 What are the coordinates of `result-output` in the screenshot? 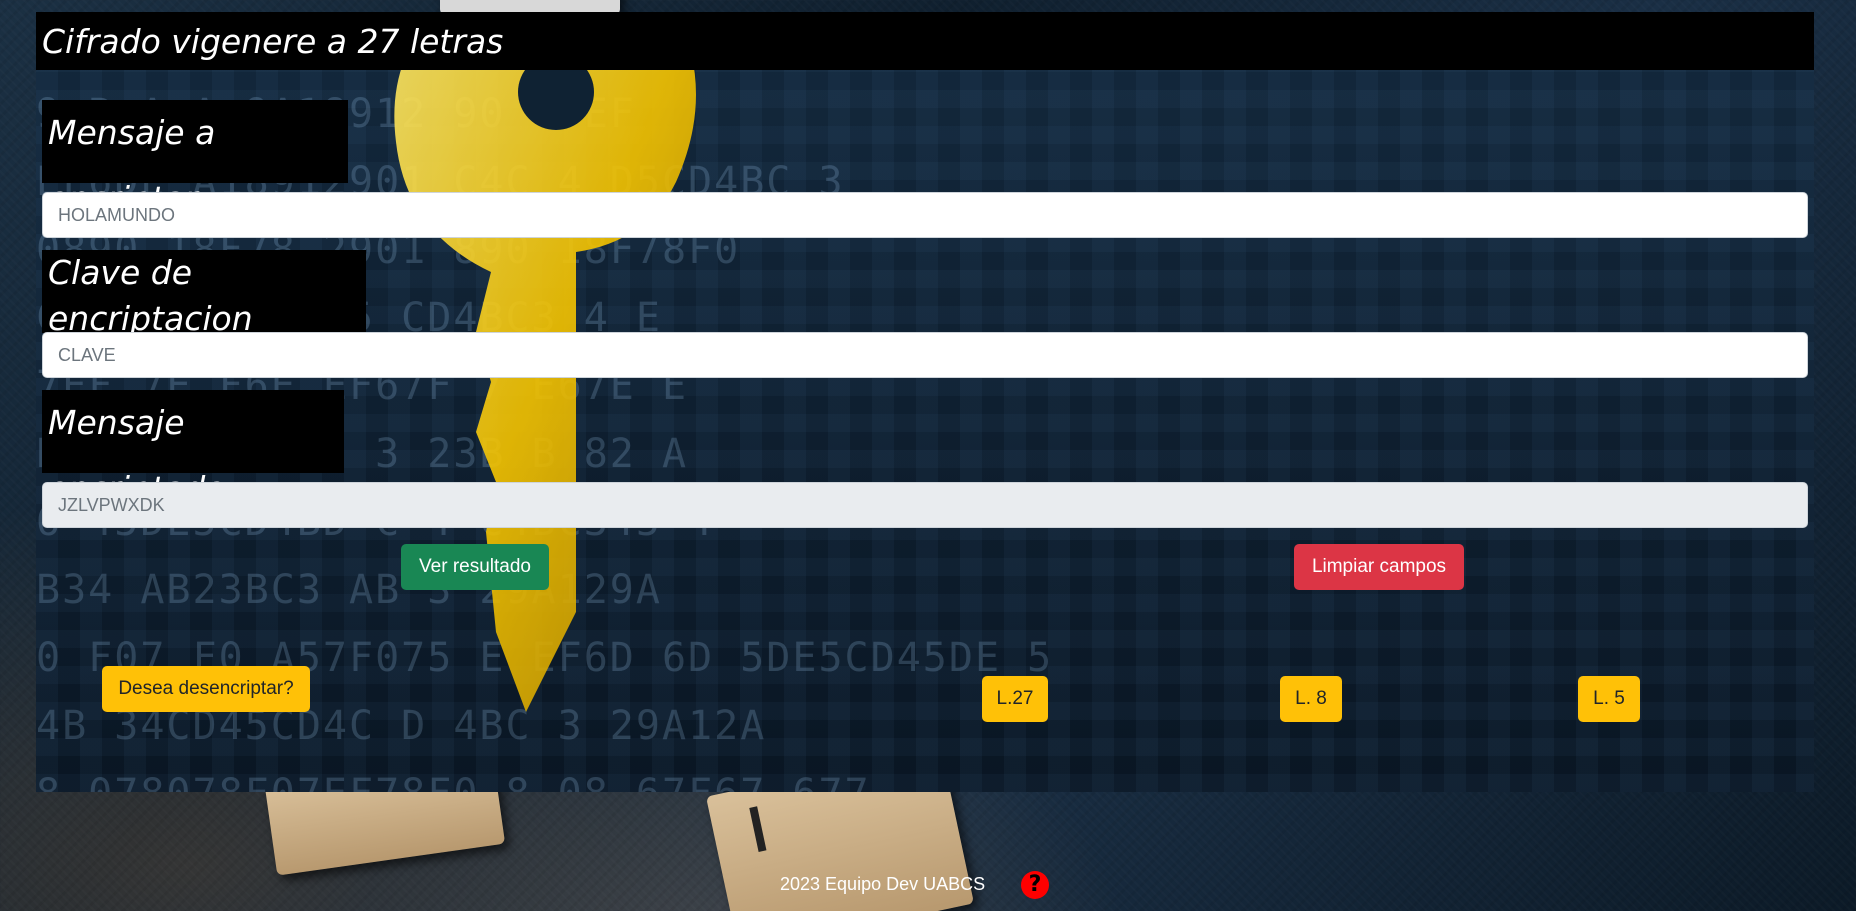 It's located at (925, 505).